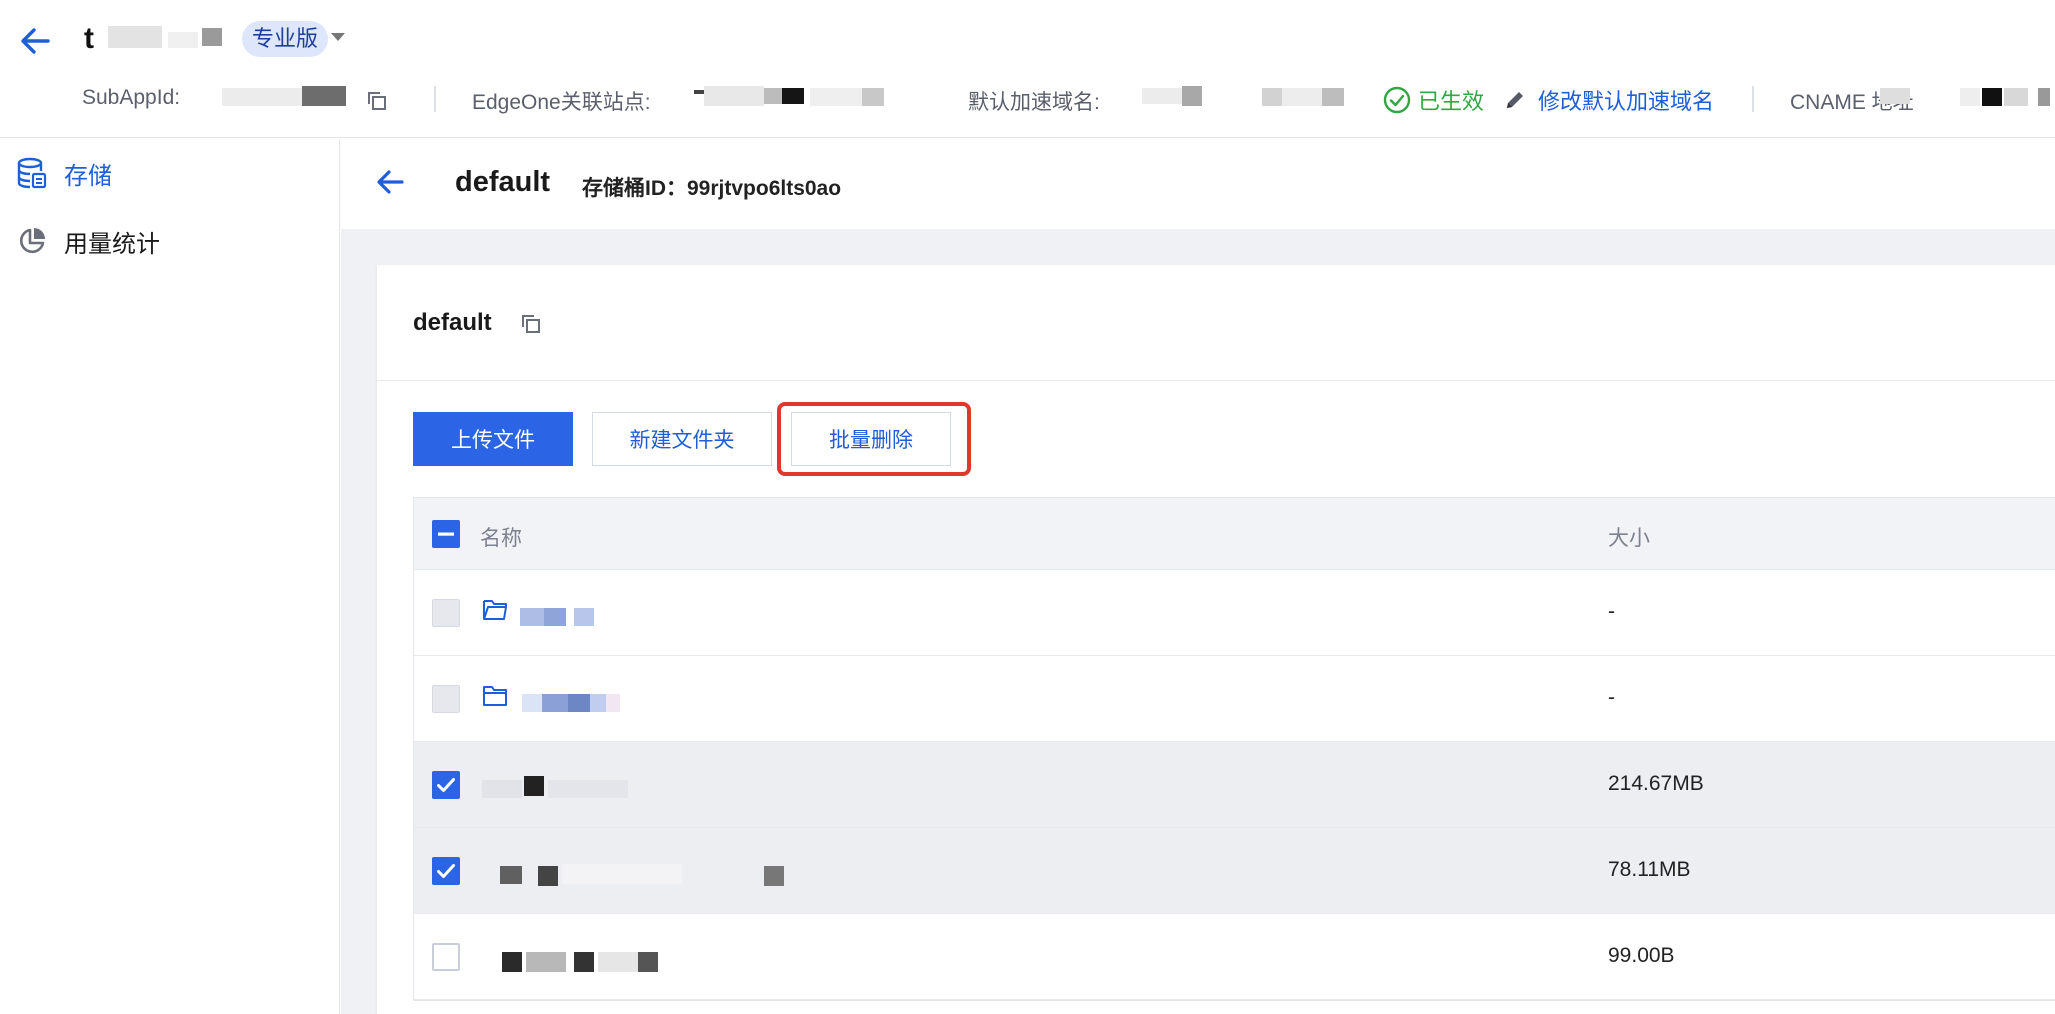 This screenshot has width=2055, height=1014. Describe the element at coordinates (501, 537) in the screenshot. I see `column-header-name: 名称` at that location.